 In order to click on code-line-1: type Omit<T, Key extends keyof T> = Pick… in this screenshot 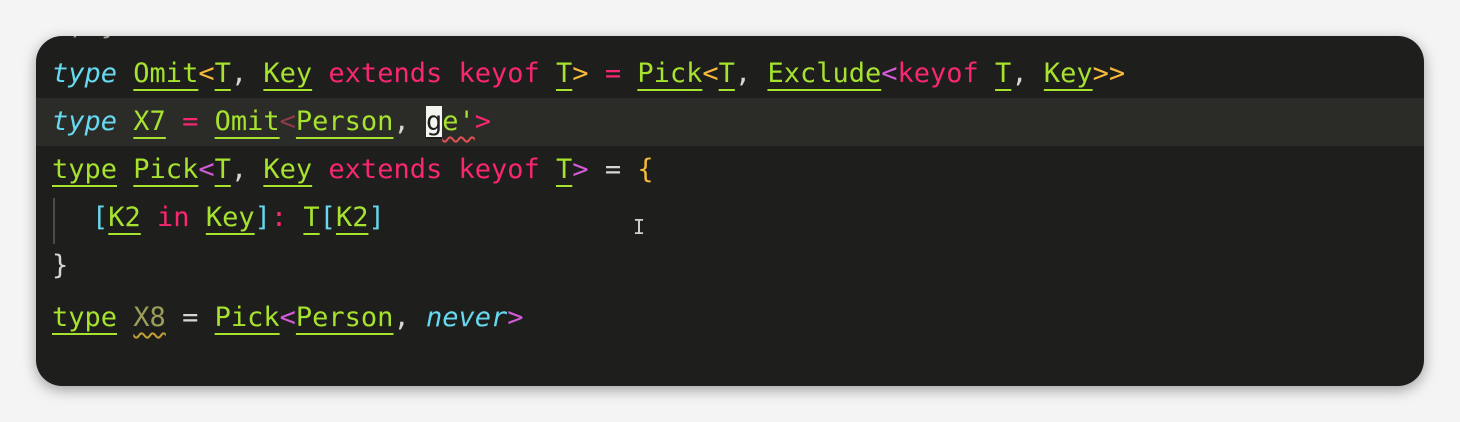, I will do `click(588, 74)`.